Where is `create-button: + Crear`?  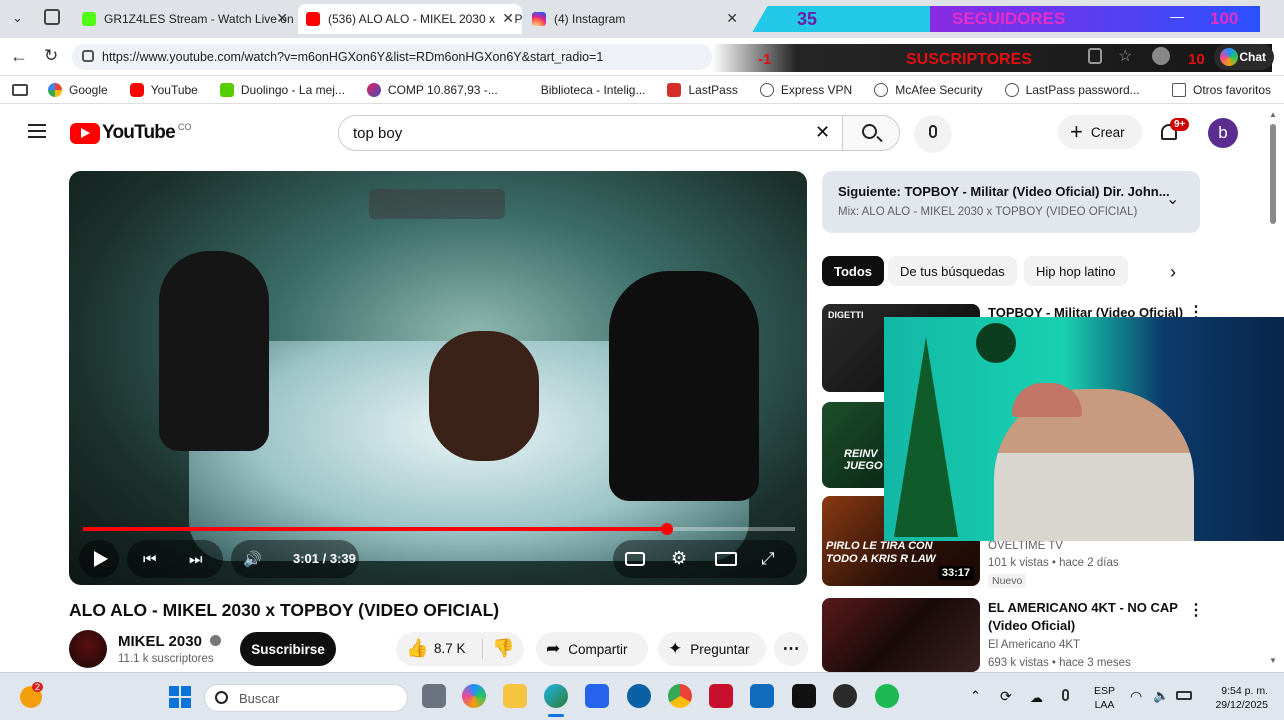 create-button: + Crear is located at coordinates (1100, 132).